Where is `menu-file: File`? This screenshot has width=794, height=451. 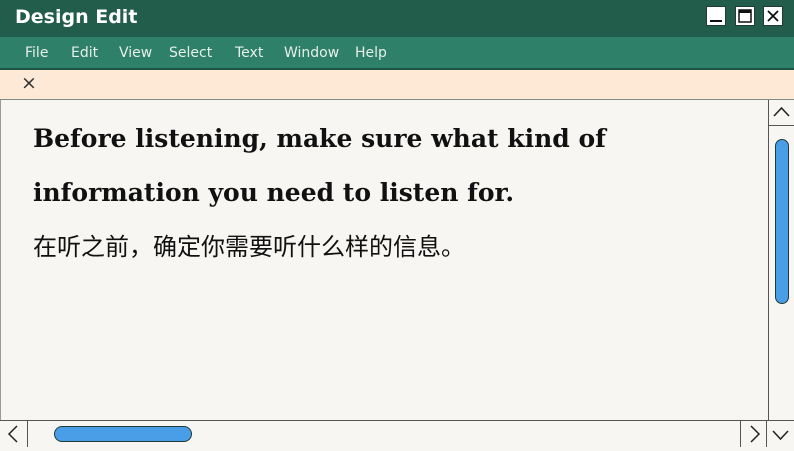 menu-file: File is located at coordinates (36, 53).